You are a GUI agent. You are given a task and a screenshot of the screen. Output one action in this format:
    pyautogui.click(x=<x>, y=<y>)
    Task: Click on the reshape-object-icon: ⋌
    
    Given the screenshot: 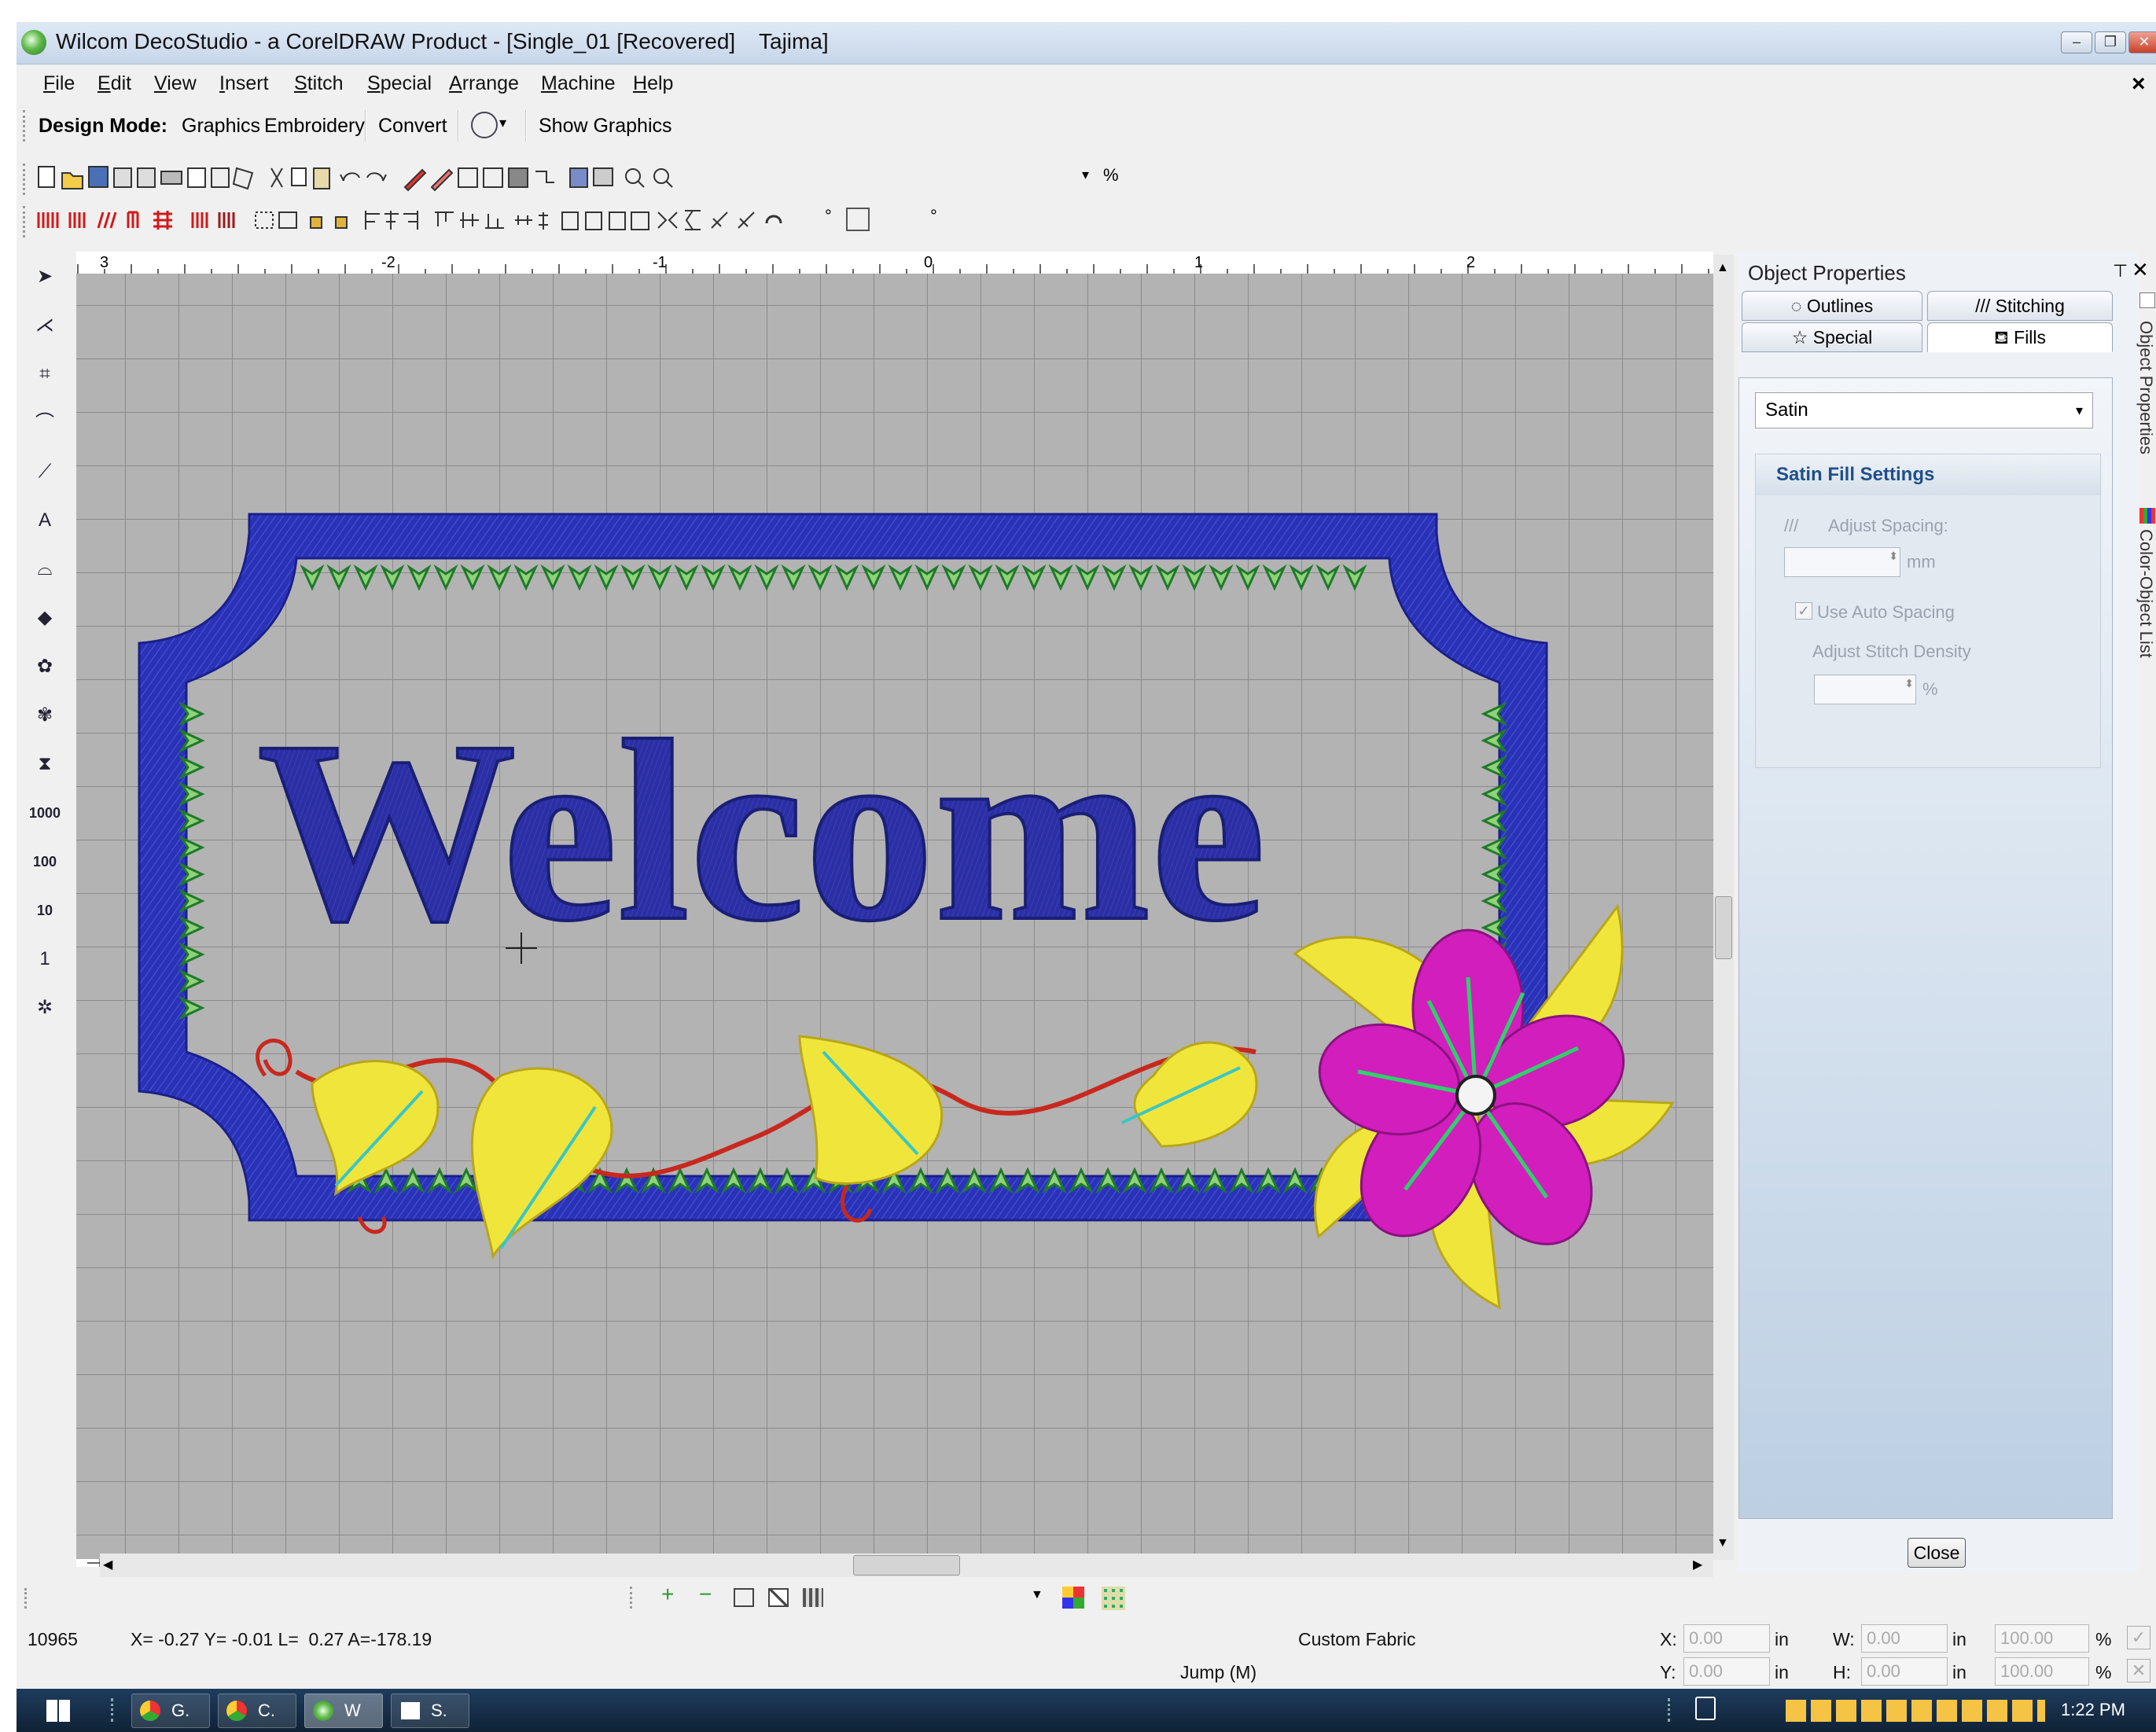 What is the action you would take?
    pyautogui.click(x=45, y=325)
    